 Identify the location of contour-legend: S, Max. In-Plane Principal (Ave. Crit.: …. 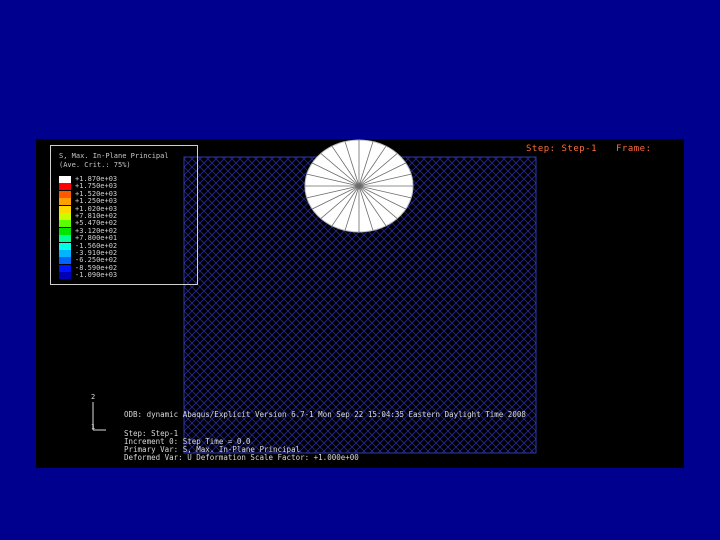
(124, 215).